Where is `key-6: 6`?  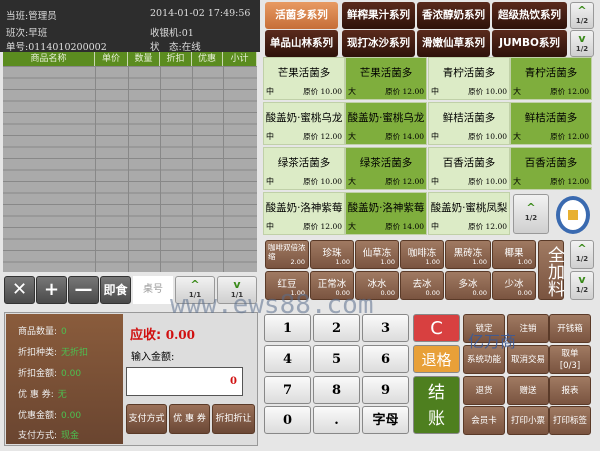 key-6: 6 is located at coordinates (385, 359).